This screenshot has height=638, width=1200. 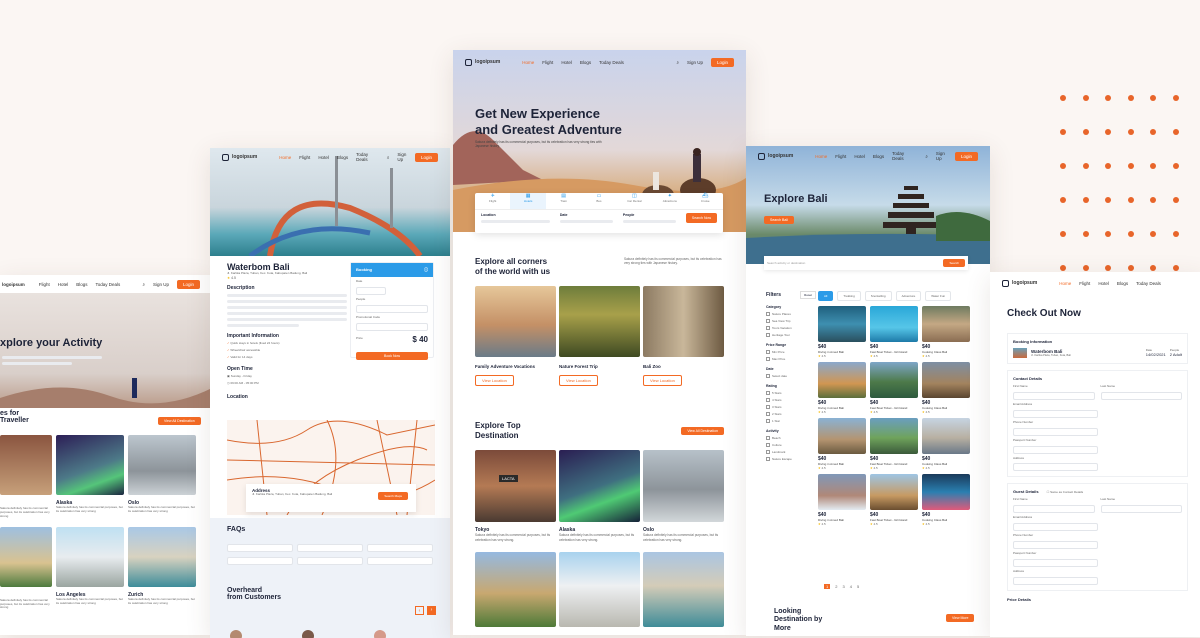 What do you see at coordinates (791, 352) in the screenshot?
I see `filter-option: Min Price` at bounding box center [791, 352].